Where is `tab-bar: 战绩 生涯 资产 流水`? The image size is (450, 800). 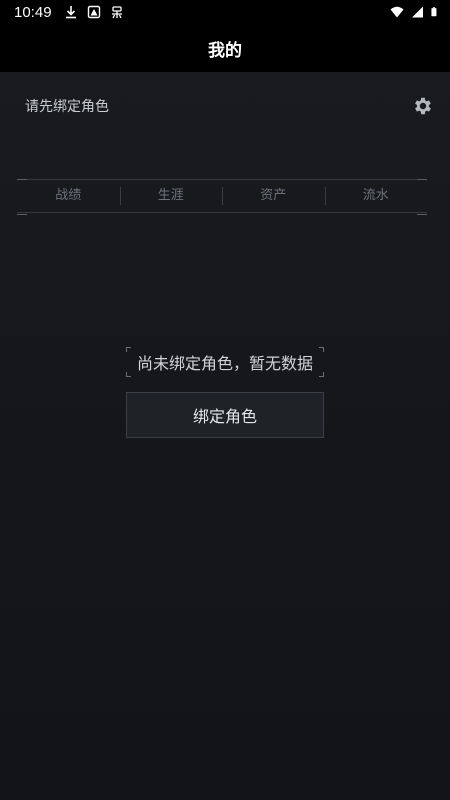 tab-bar: 战绩 生涯 资产 流水 is located at coordinates (222, 197).